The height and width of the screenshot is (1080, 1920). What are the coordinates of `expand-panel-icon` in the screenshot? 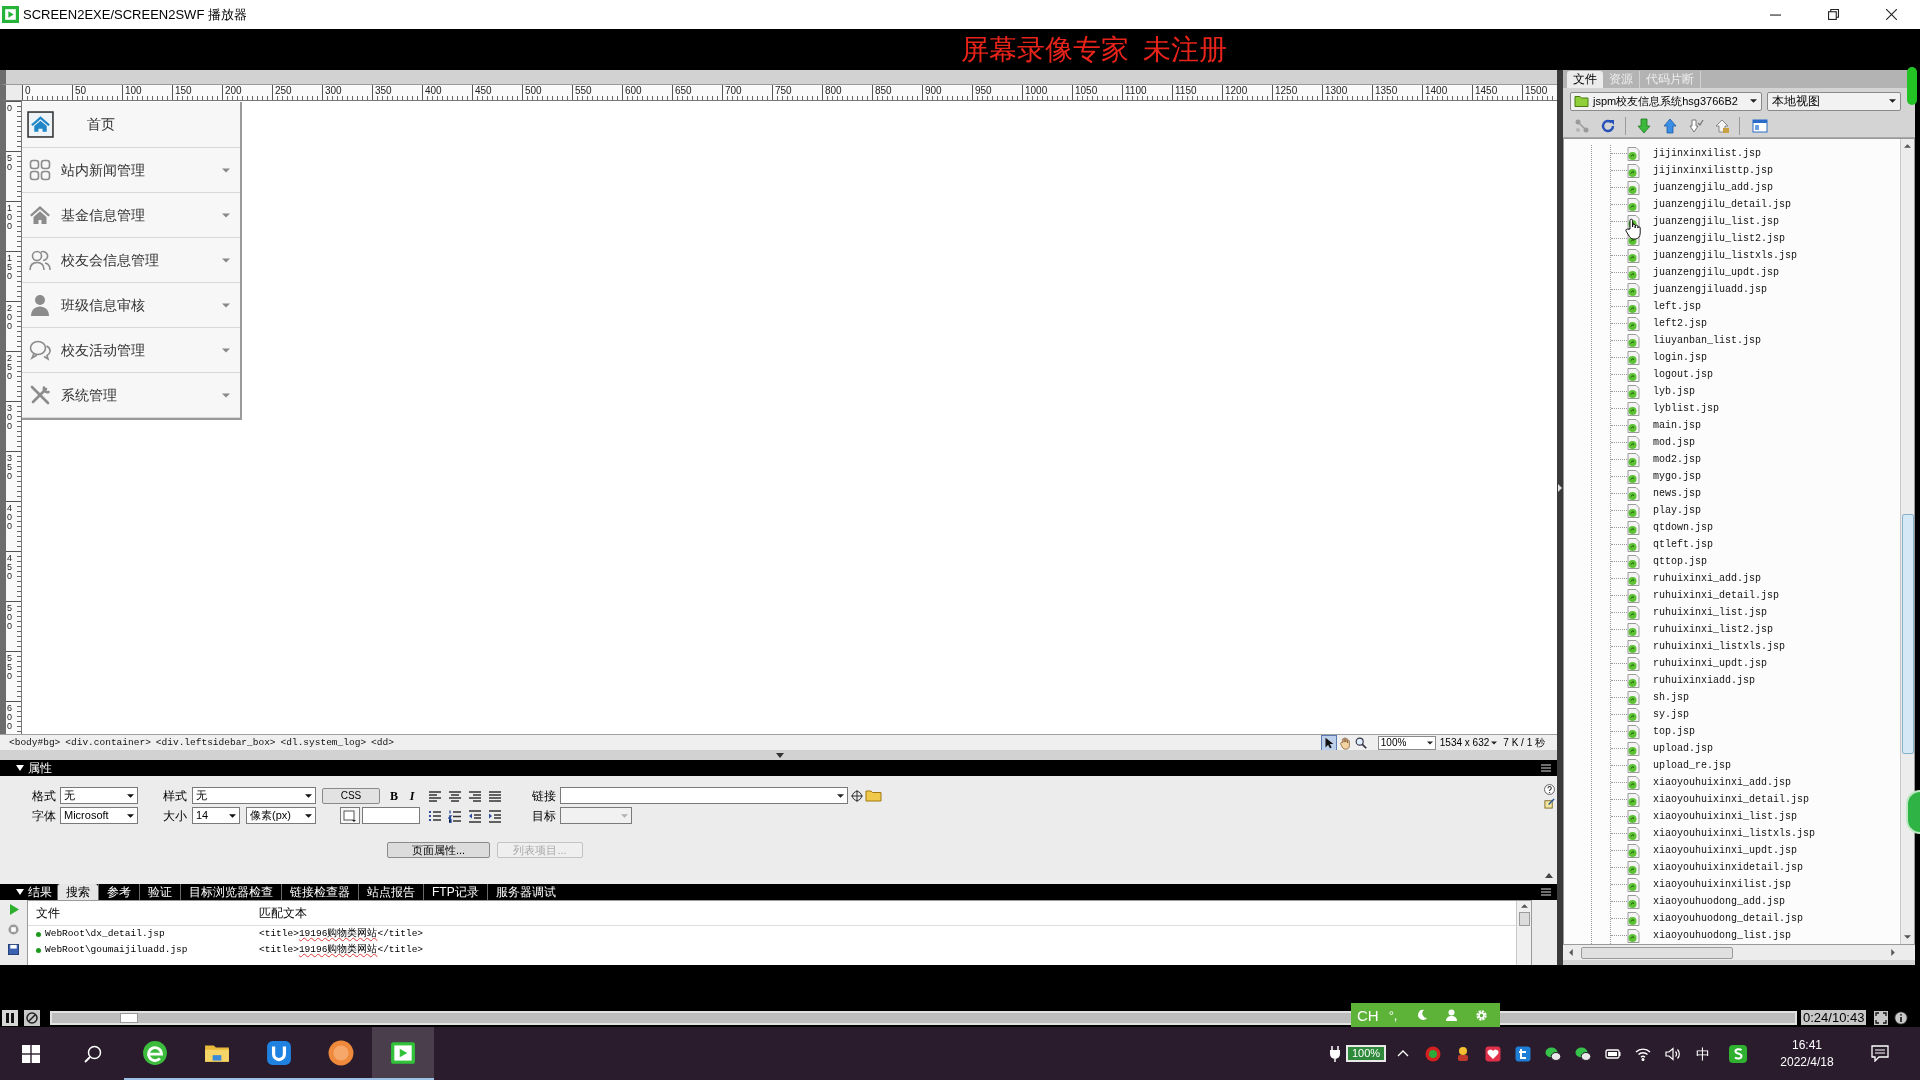 It's located at (1760, 125).